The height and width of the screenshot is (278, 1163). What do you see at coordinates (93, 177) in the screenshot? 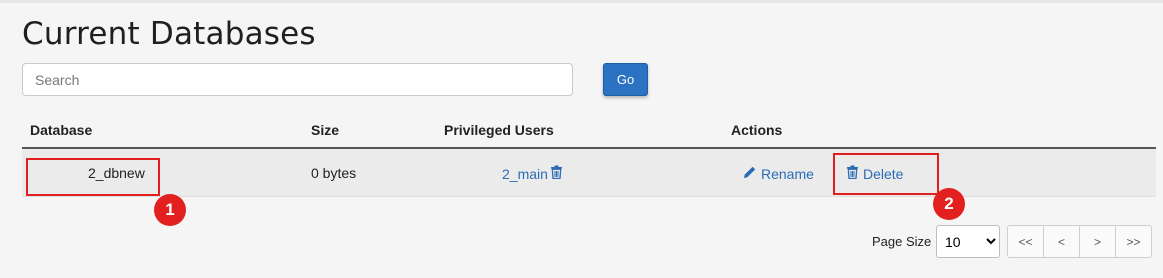
I see `highlight-box-database` at bounding box center [93, 177].